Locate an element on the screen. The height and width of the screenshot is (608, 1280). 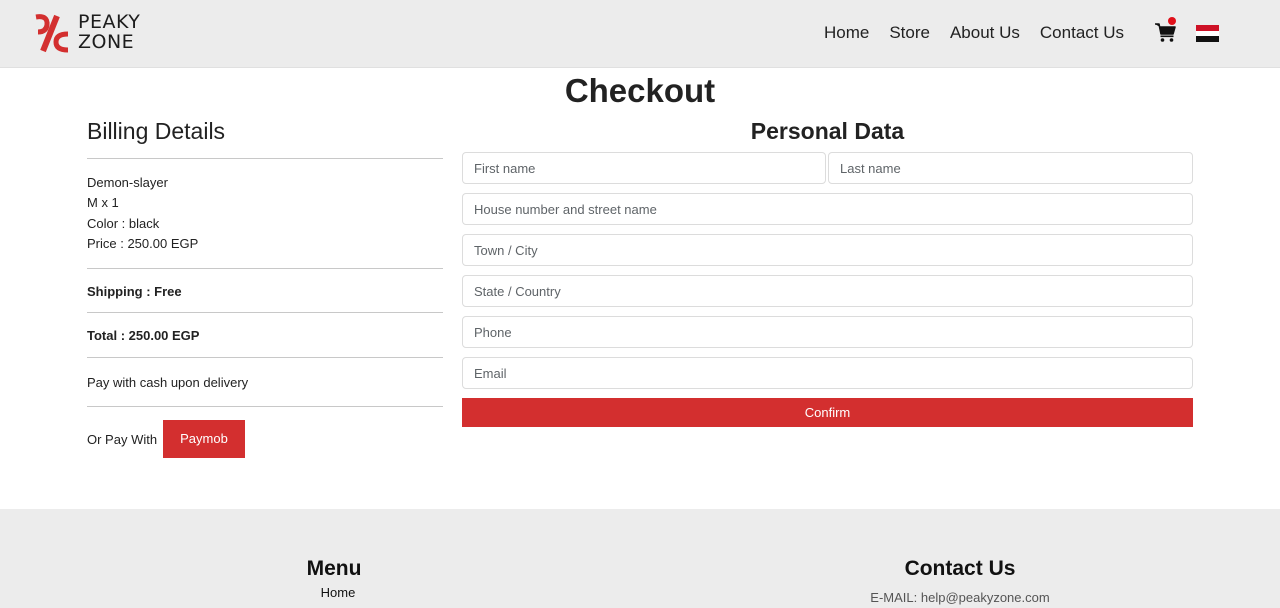
brand-name-line1: PEAKY is located at coordinates (109, 22).